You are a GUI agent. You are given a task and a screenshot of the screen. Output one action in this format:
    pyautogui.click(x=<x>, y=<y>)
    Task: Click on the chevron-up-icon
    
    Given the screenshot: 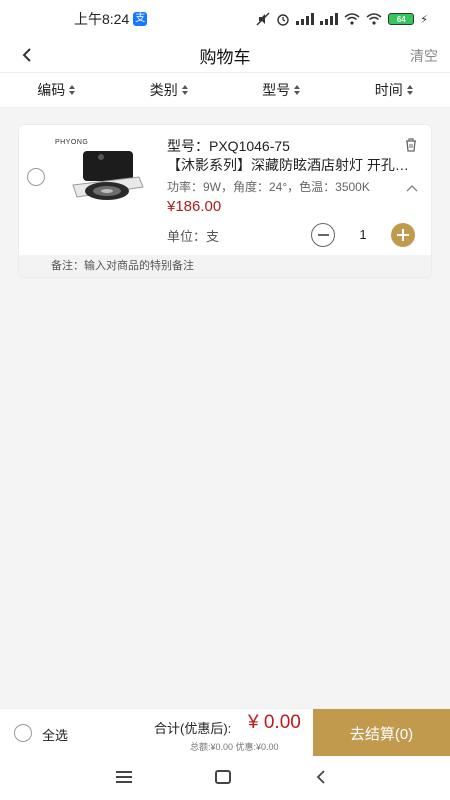 What is the action you would take?
    pyautogui.click(x=412, y=188)
    